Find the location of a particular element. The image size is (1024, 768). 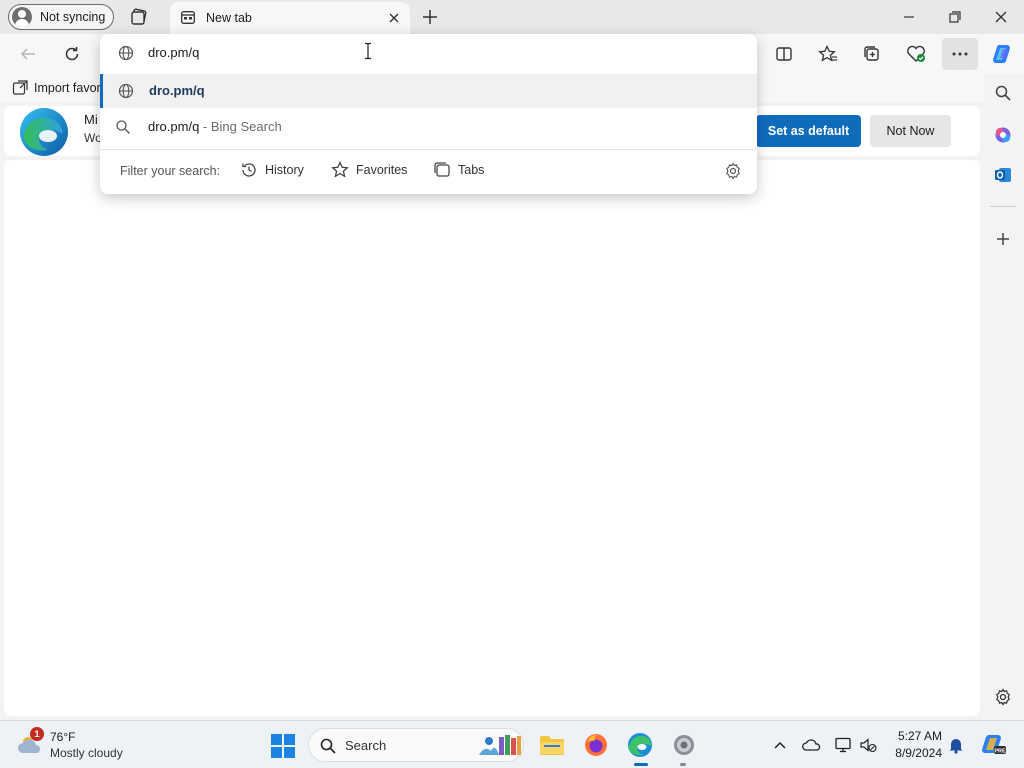

new-tab-button is located at coordinates (430, 17).